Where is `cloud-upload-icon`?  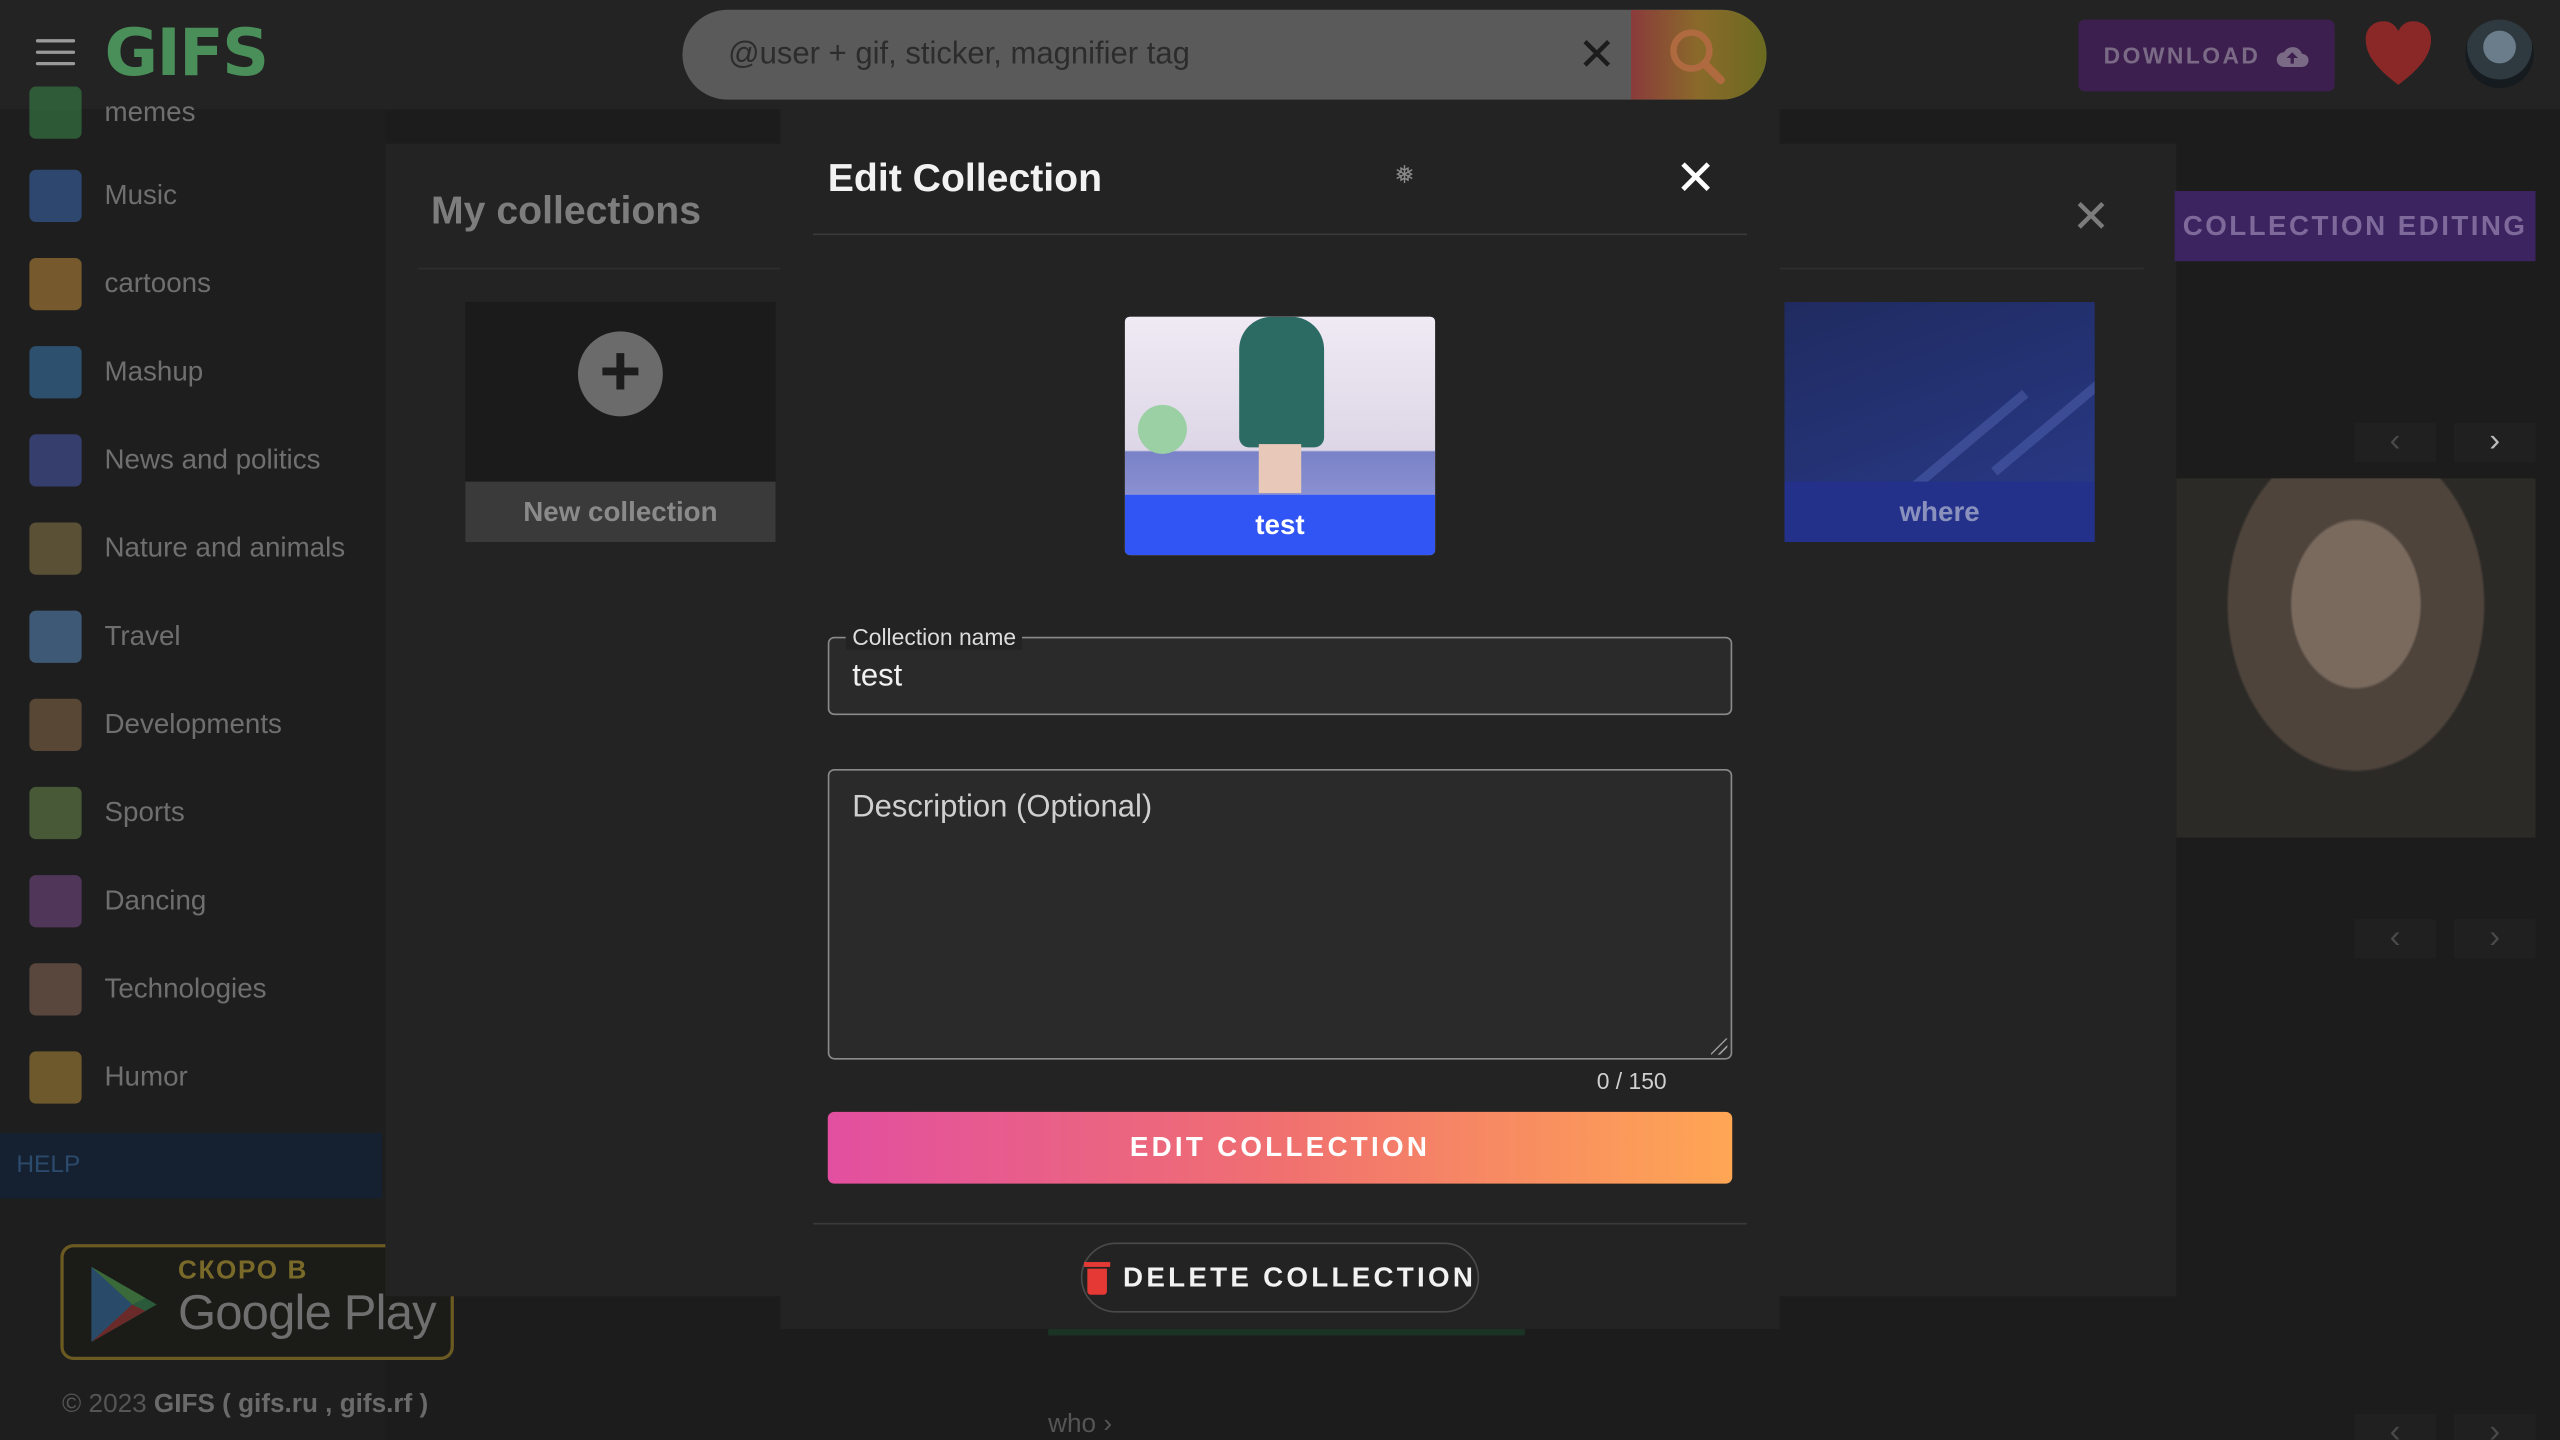
cloud-upload-icon is located at coordinates (2291, 57).